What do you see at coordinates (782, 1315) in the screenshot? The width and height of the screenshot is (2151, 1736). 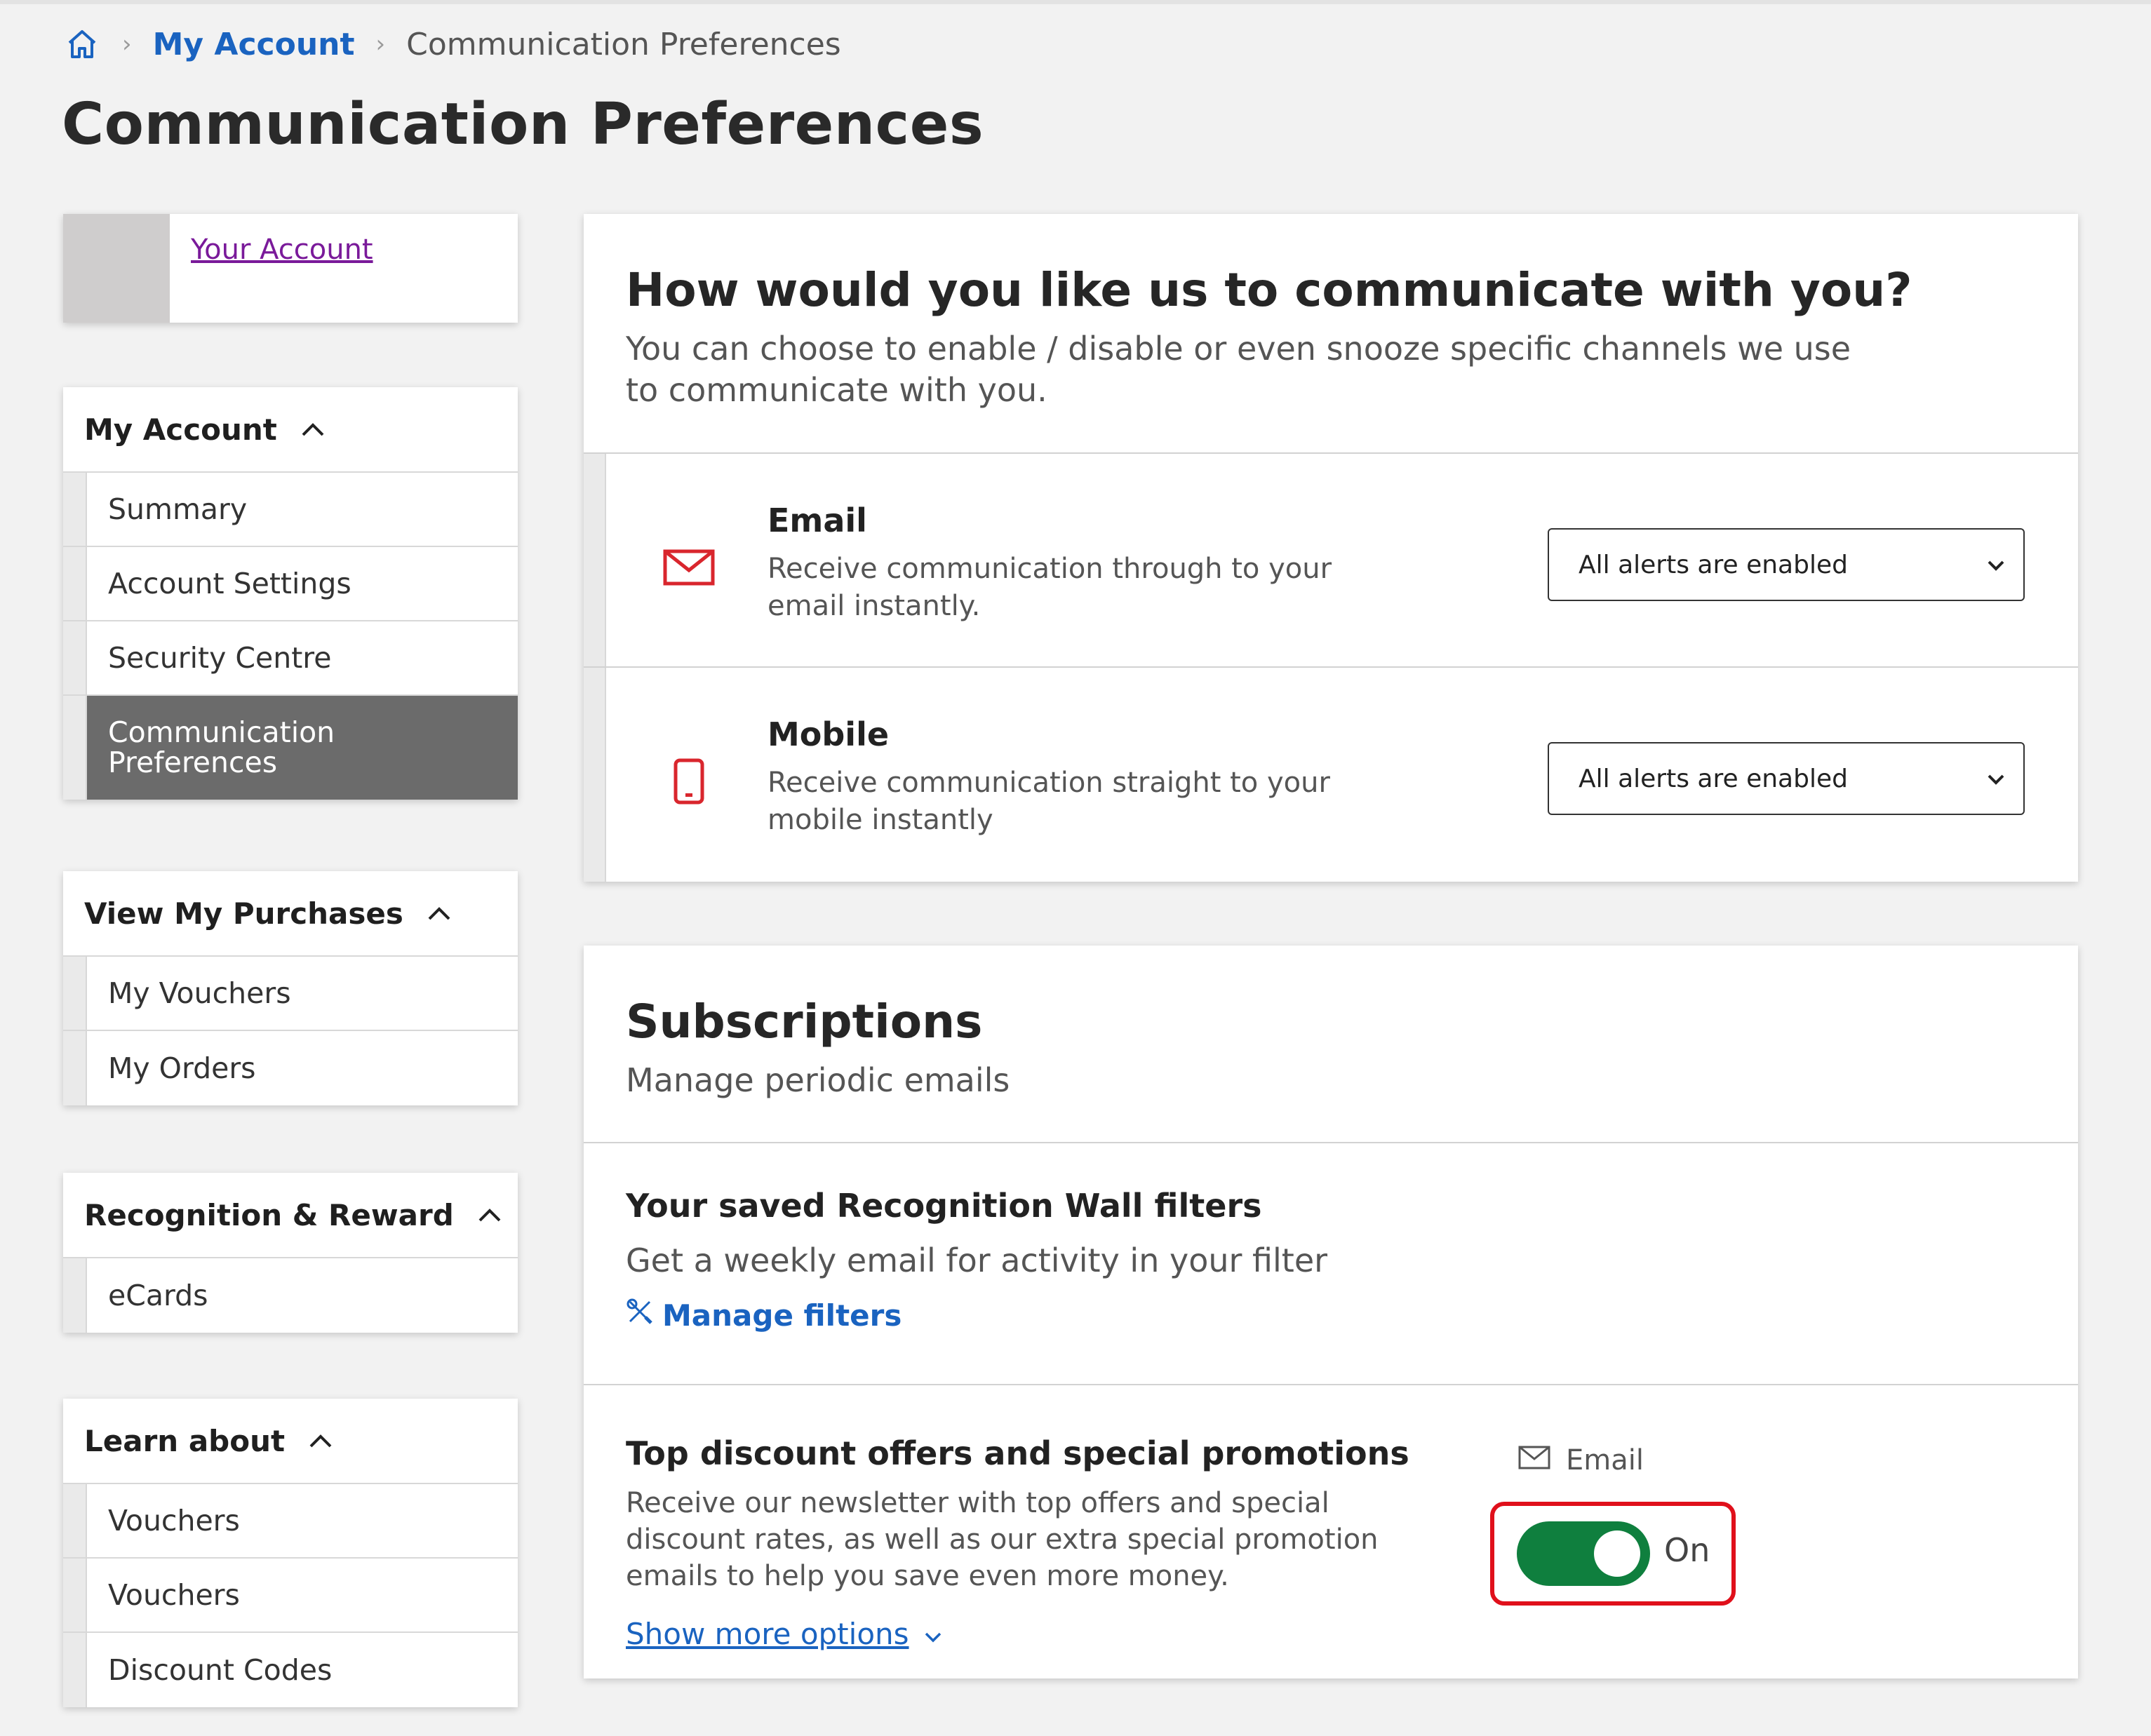 I see `manage-filters-label: Manage filters` at bounding box center [782, 1315].